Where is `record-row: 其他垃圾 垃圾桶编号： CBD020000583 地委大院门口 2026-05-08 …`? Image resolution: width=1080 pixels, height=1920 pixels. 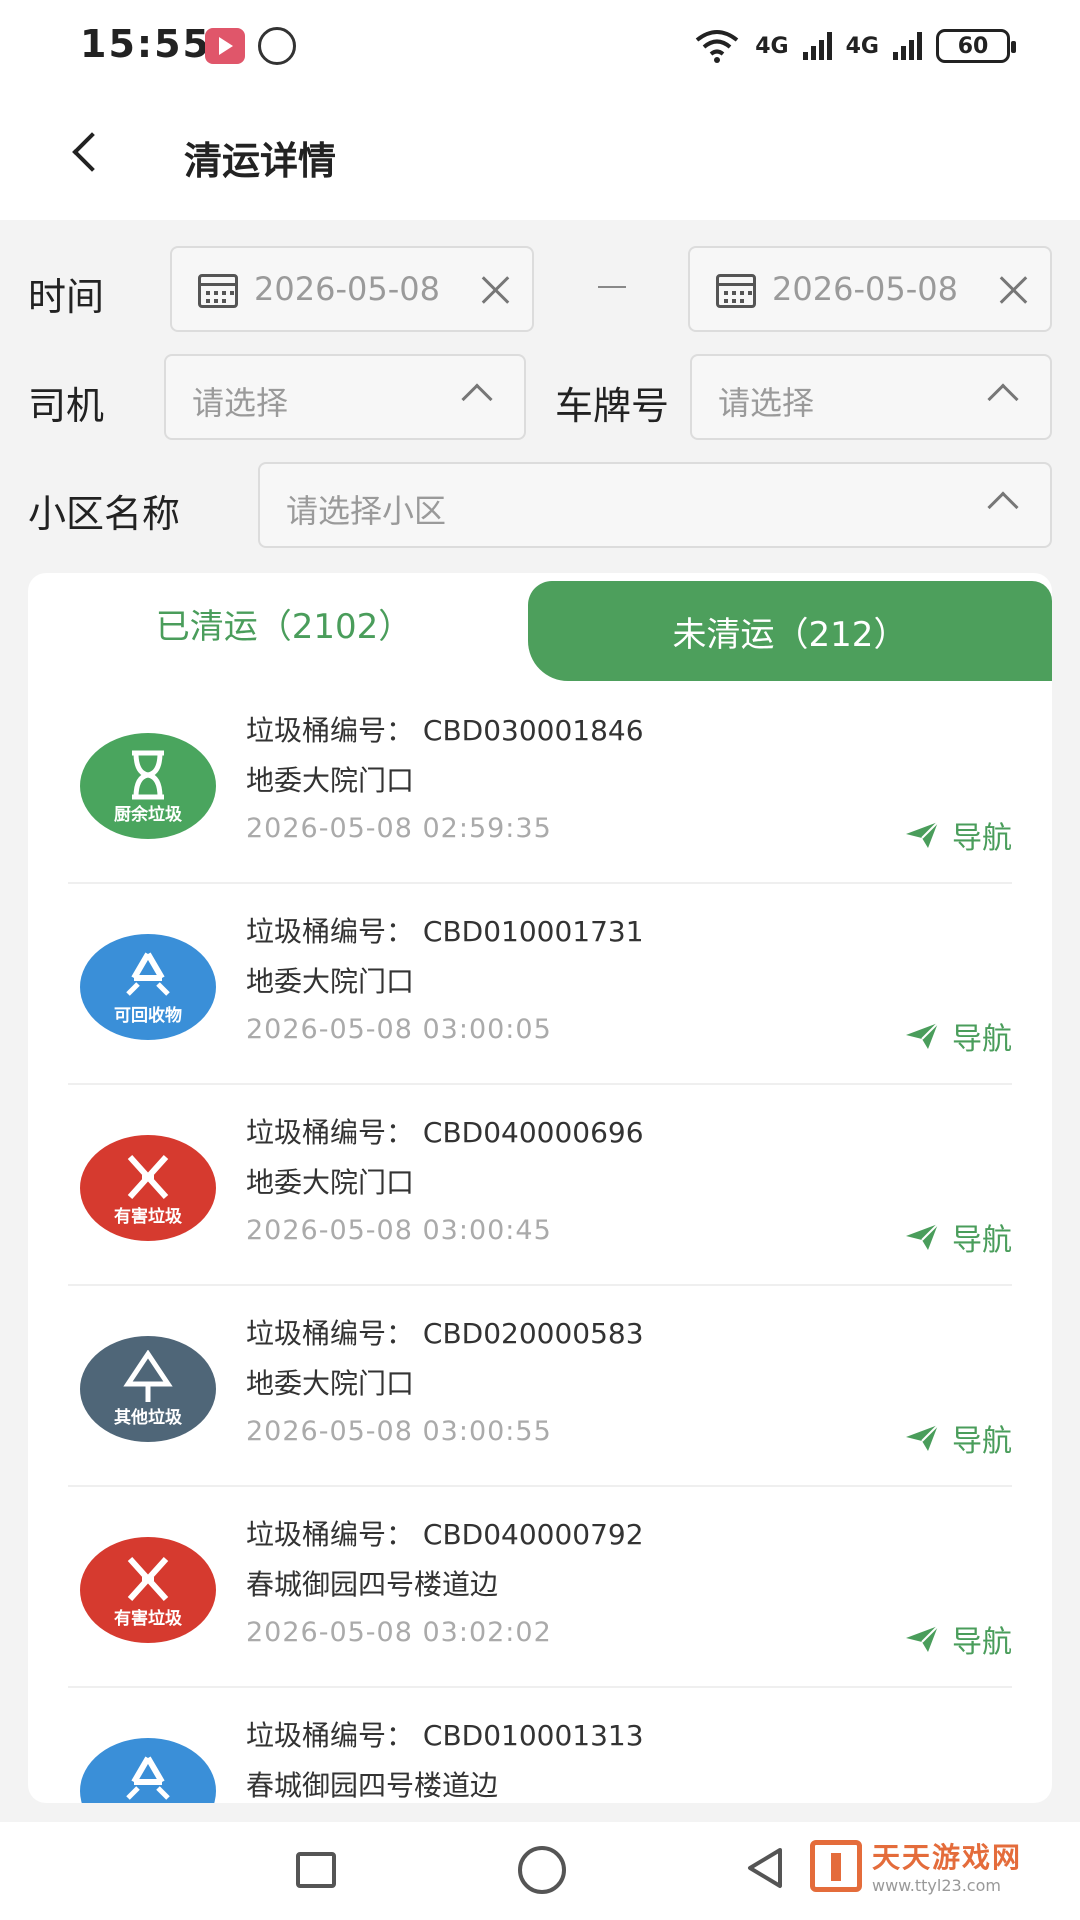
record-row: 其他垃圾 垃圾桶编号： CBD020000583 地委大院门口 2026-05-08 … is located at coordinates (540, 1386).